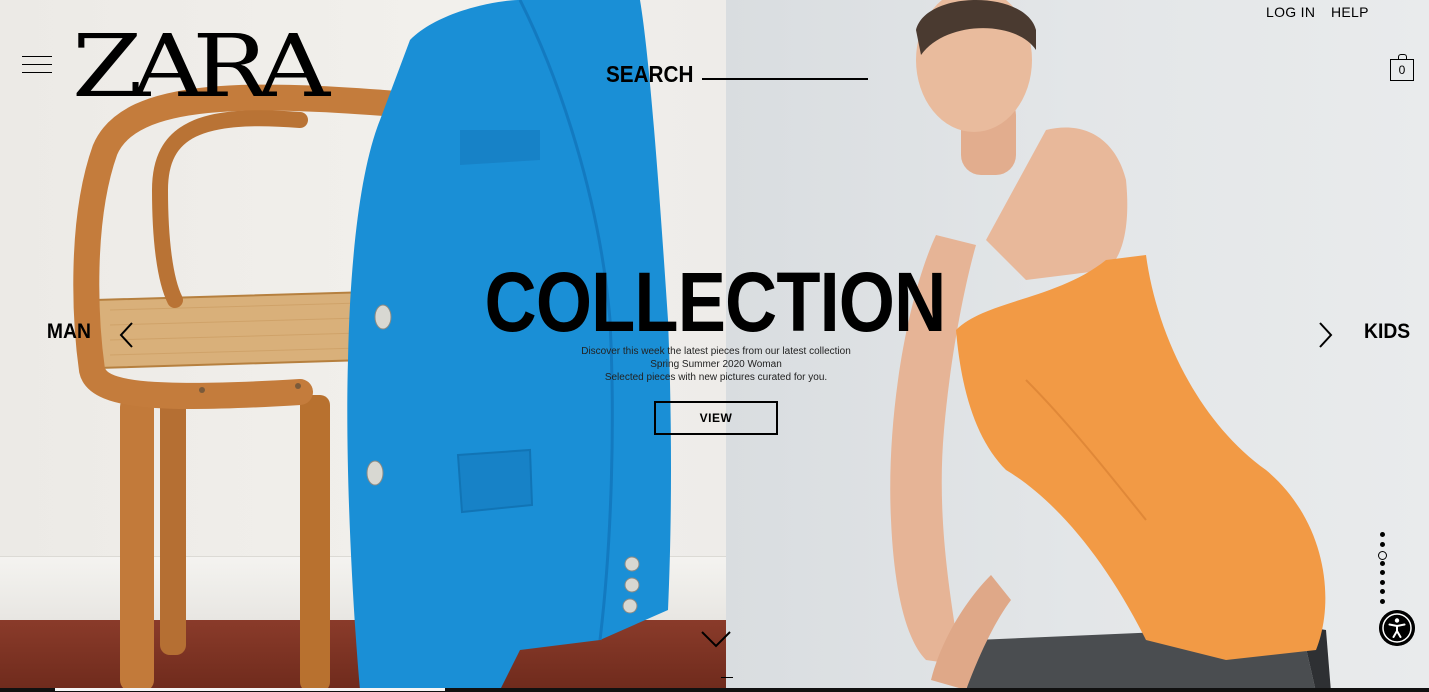  Describe the element at coordinates (1290, 12) in the screenshot. I see `login-link: LOG IN` at that location.